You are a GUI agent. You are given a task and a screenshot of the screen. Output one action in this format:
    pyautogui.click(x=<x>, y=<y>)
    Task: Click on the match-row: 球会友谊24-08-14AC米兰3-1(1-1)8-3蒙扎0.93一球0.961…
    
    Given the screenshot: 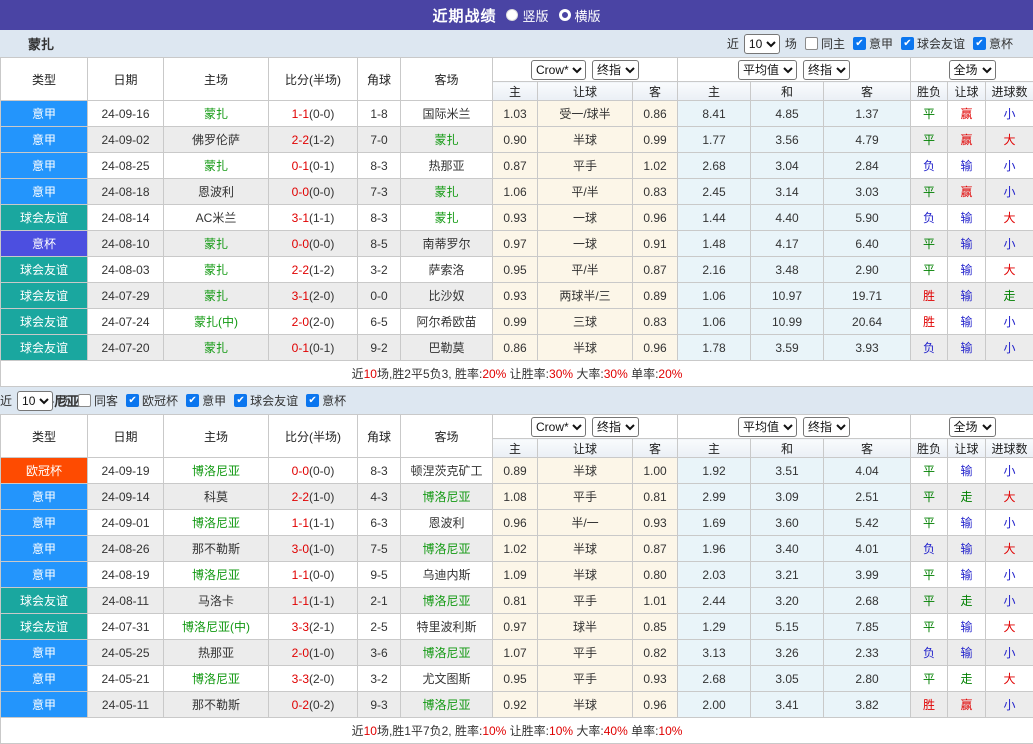 What is the action you would take?
    pyautogui.click(x=517, y=218)
    